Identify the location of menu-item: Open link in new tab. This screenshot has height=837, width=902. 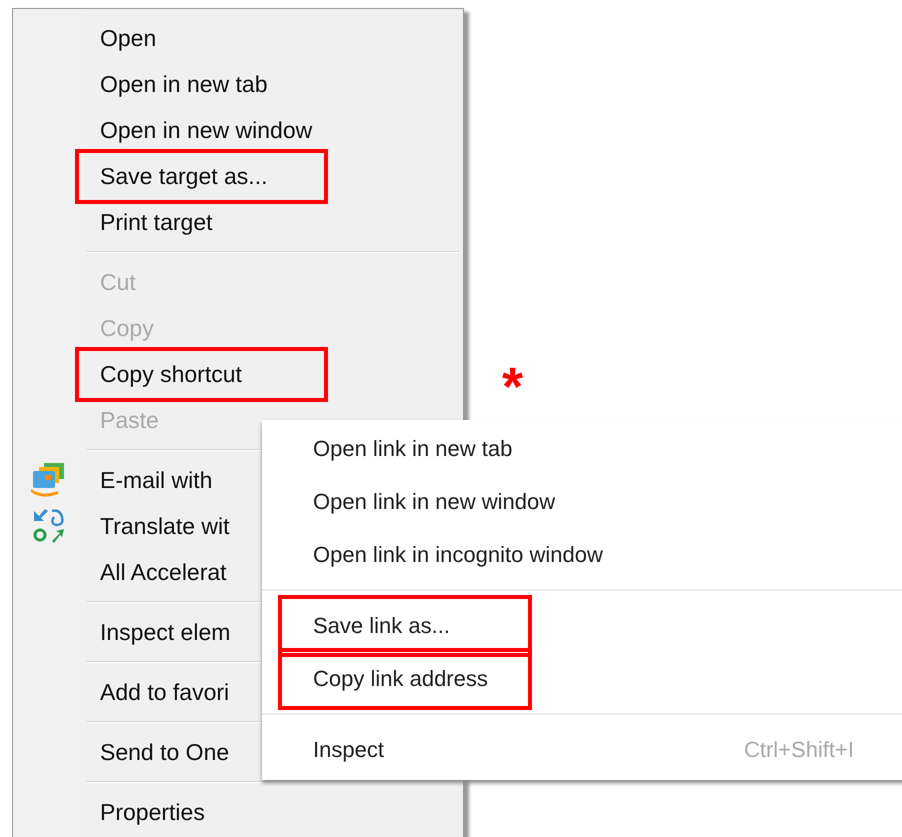
(412, 449).